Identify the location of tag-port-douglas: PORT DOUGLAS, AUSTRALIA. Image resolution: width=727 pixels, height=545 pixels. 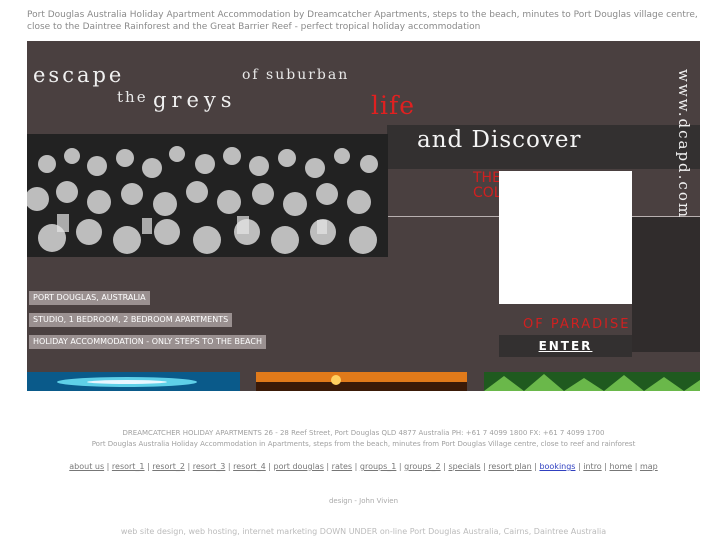
(89, 298).